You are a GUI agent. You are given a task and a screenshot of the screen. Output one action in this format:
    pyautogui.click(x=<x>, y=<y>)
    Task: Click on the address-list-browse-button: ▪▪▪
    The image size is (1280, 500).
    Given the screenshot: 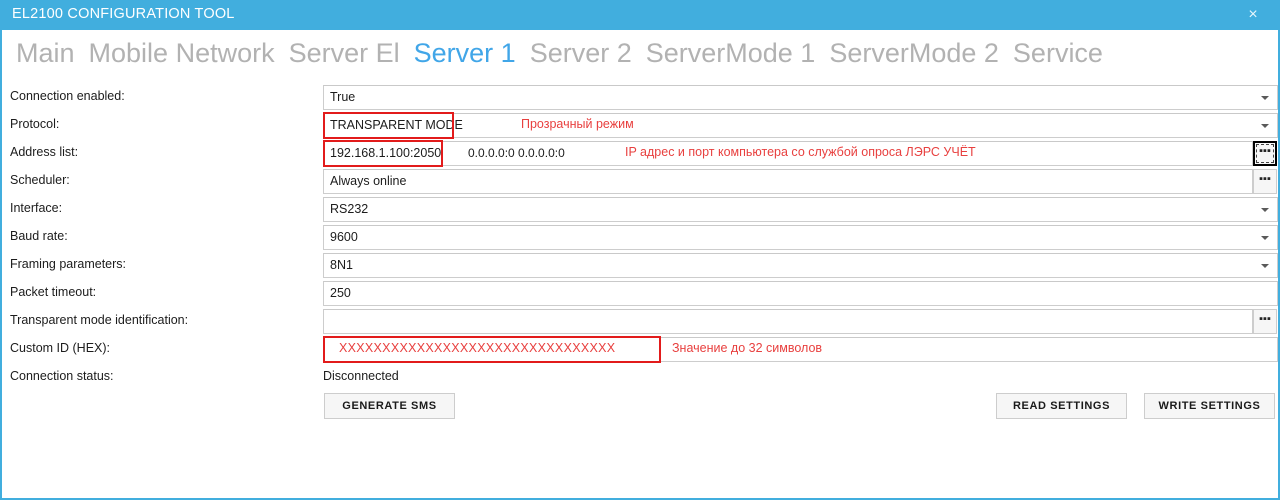 What is the action you would take?
    pyautogui.click(x=1265, y=153)
    